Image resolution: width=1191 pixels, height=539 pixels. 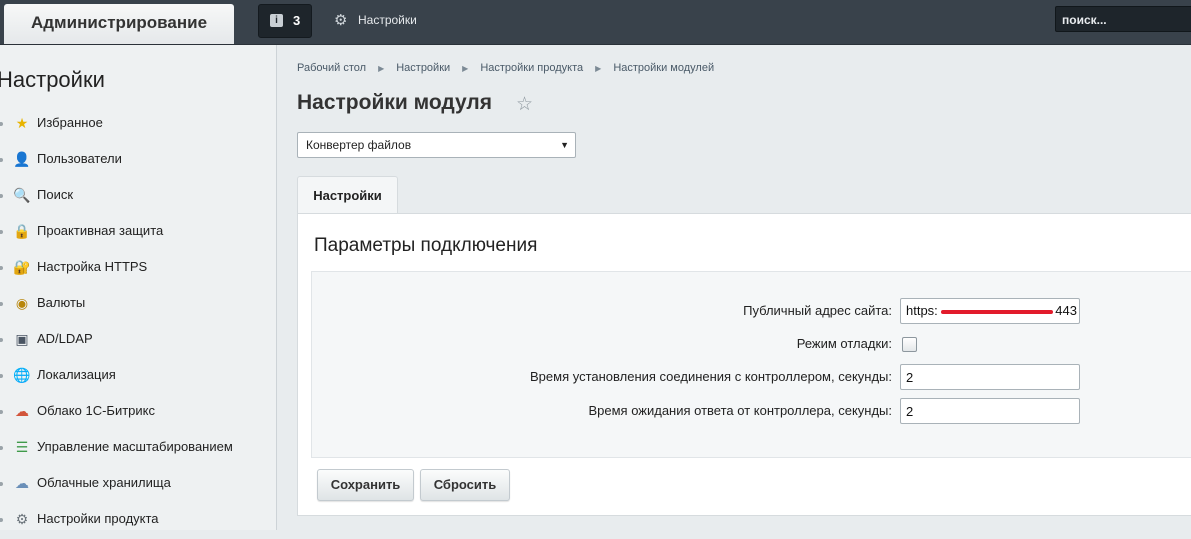 What do you see at coordinates (359, 145) in the screenshot?
I see `module-select-value: Конвертер файлов` at bounding box center [359, 145].